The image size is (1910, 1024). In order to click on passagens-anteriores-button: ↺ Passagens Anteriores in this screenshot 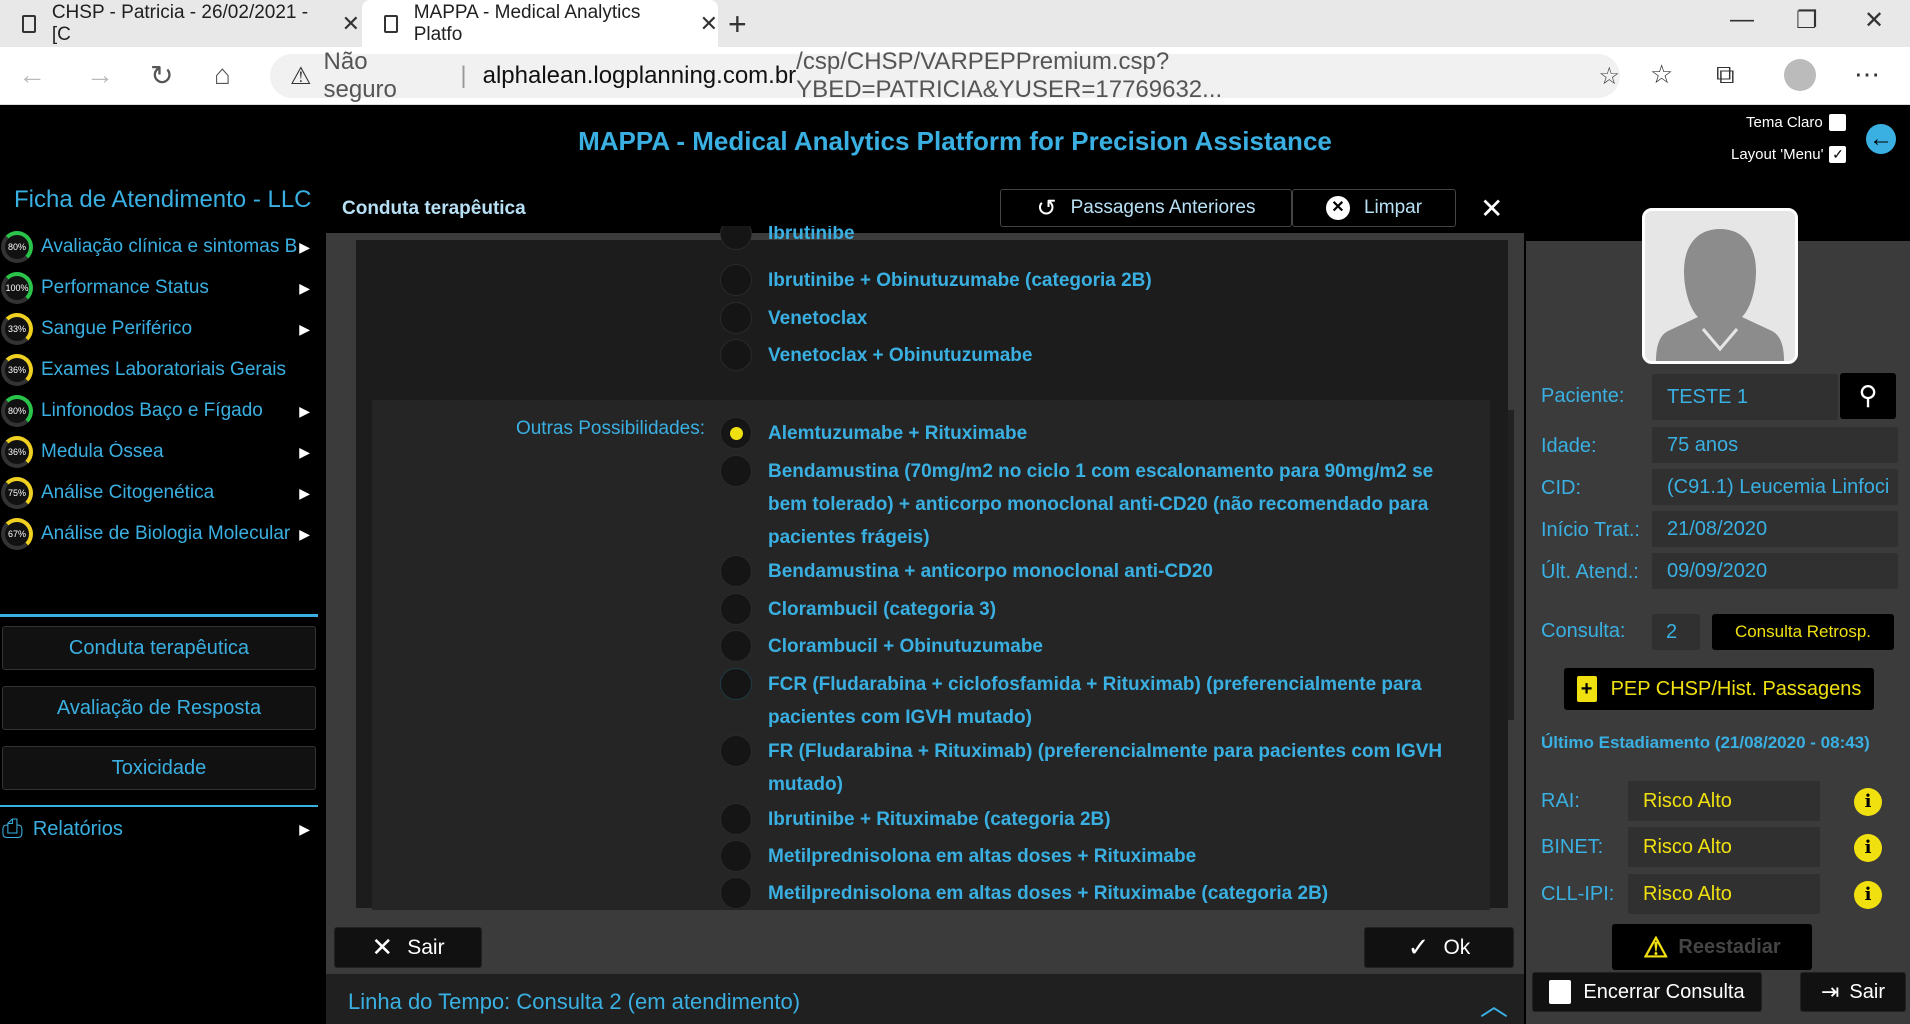, I will do `click(1146, 208)`.